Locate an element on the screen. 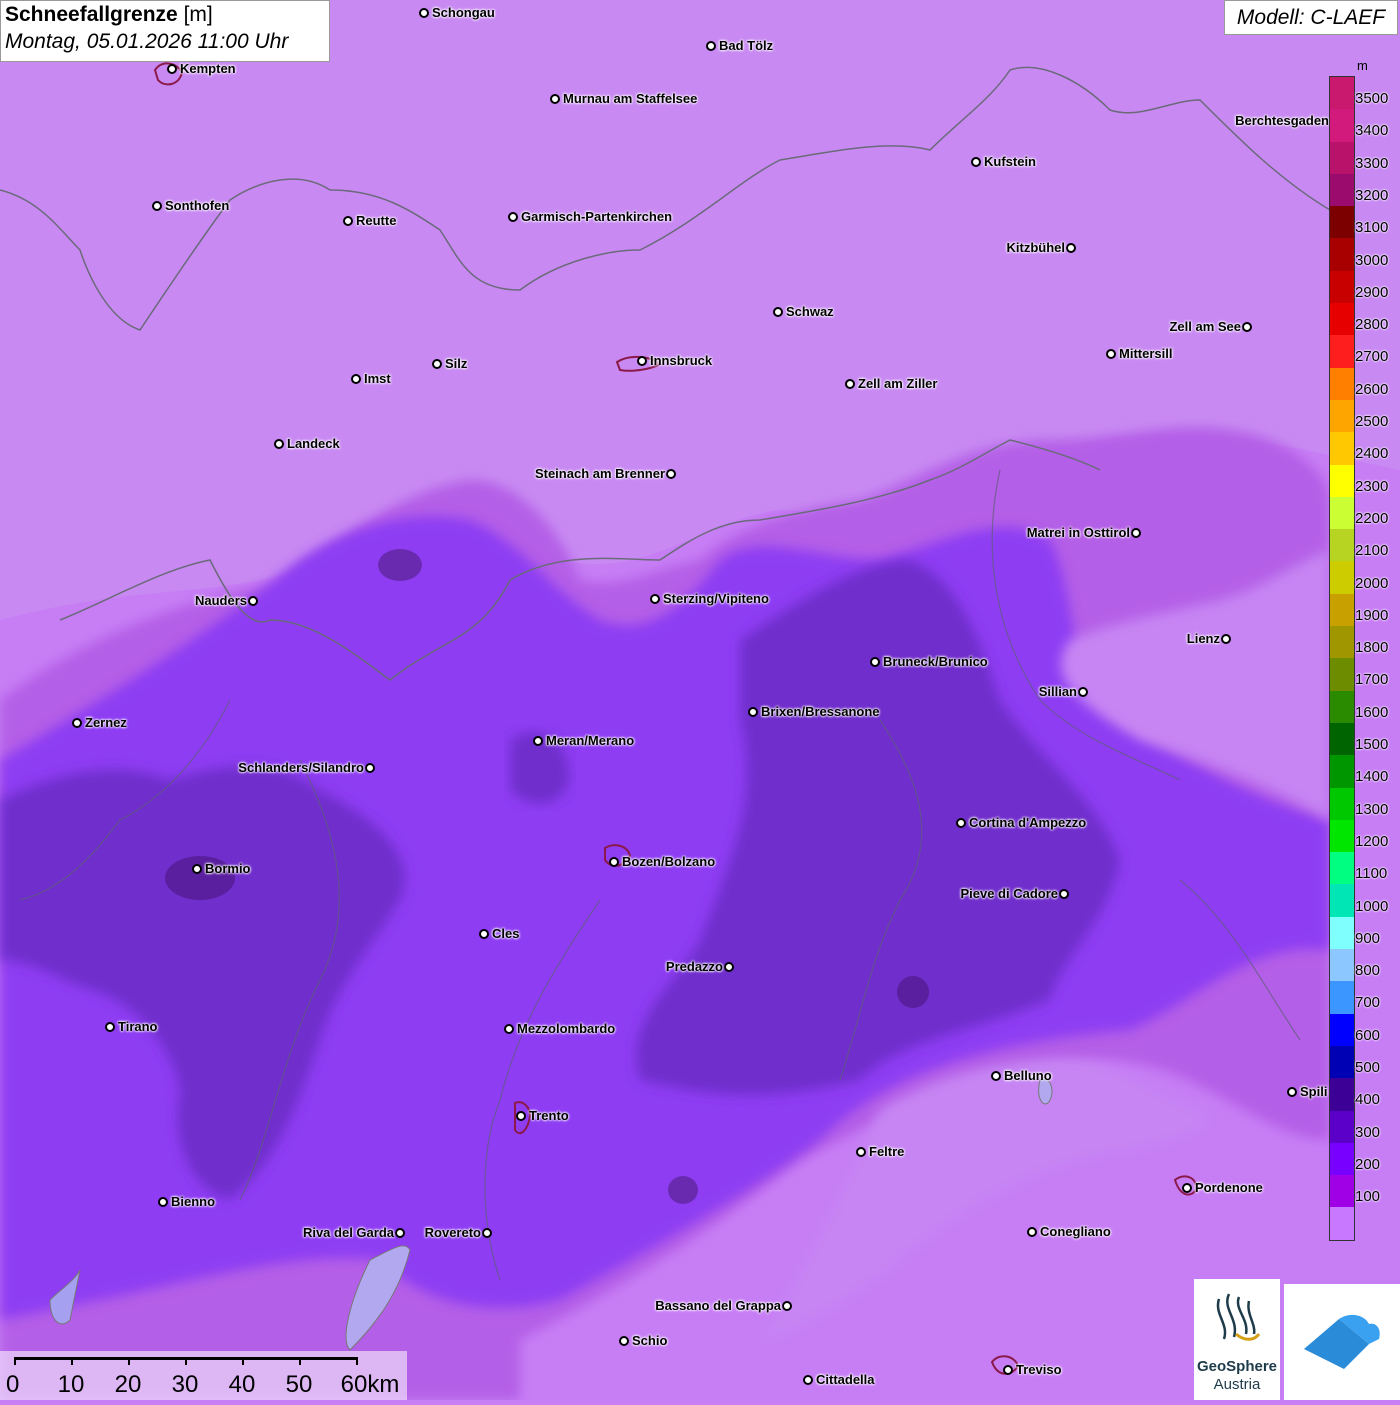  city-label: Imst is located at coordinates (377, 378).